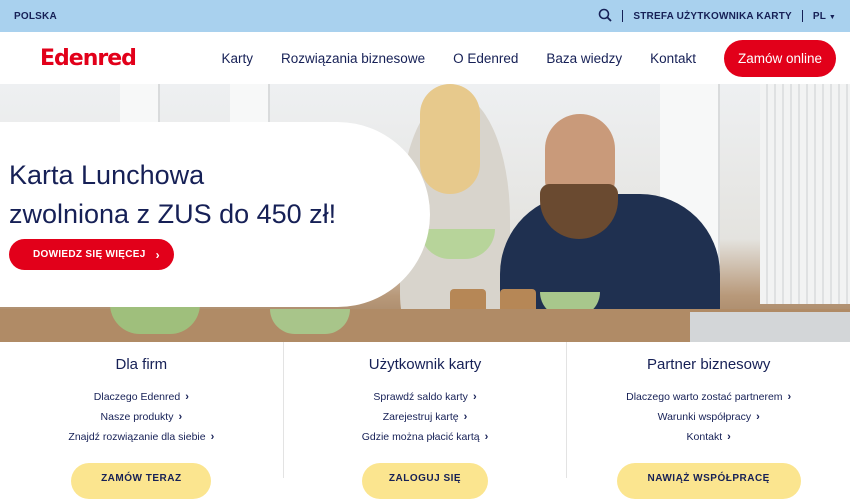 This screenshot has width=850, height=499. What do you see at coordinates (141, 397) in the screenshot?
I see `link-why-edenred: Dlaczego Edenred ›` at bounding box center [141, 397].